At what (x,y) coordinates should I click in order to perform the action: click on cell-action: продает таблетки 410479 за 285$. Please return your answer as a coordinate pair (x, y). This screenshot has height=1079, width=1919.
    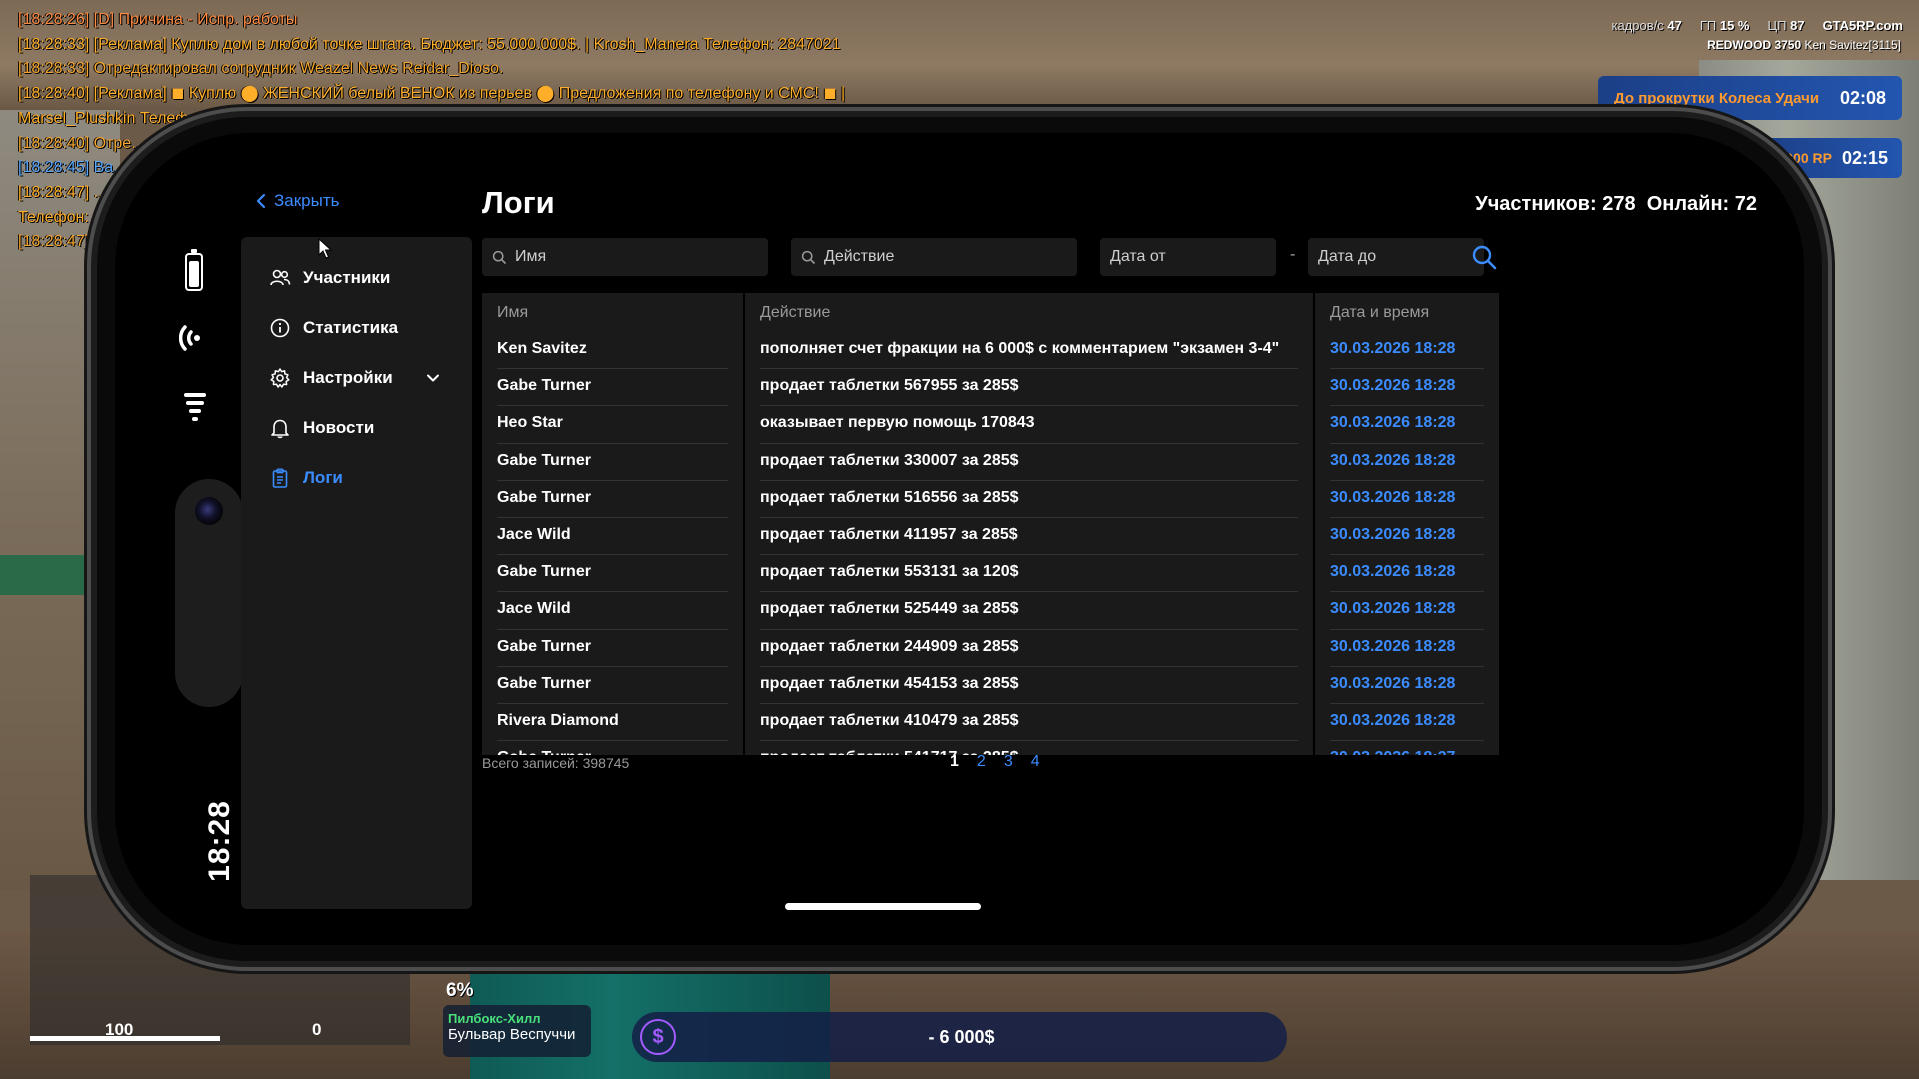
    Looking at the image, I should click on (889, 720).